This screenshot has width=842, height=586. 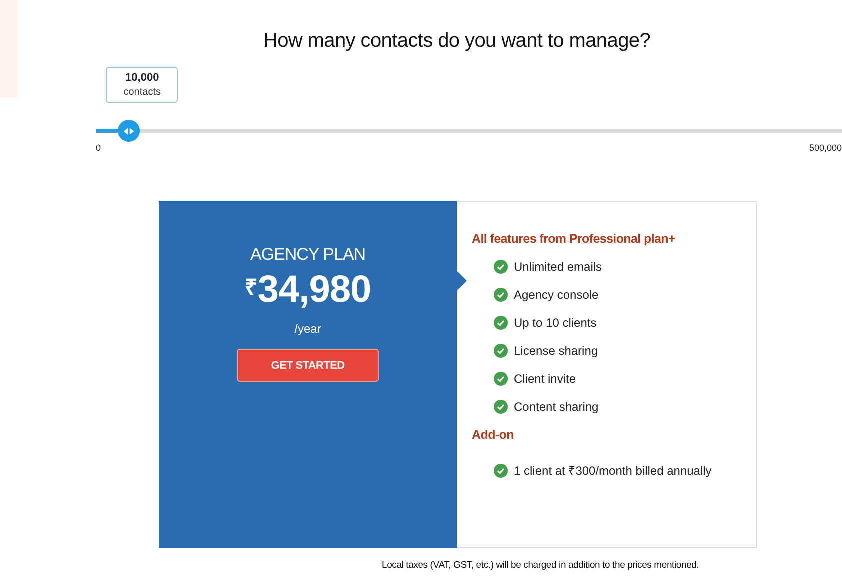 What do you see at coordinates (574, 239) in the screenshot?
I see `features-heading: All features from Professional plan+` at bounding box center [574, 239].